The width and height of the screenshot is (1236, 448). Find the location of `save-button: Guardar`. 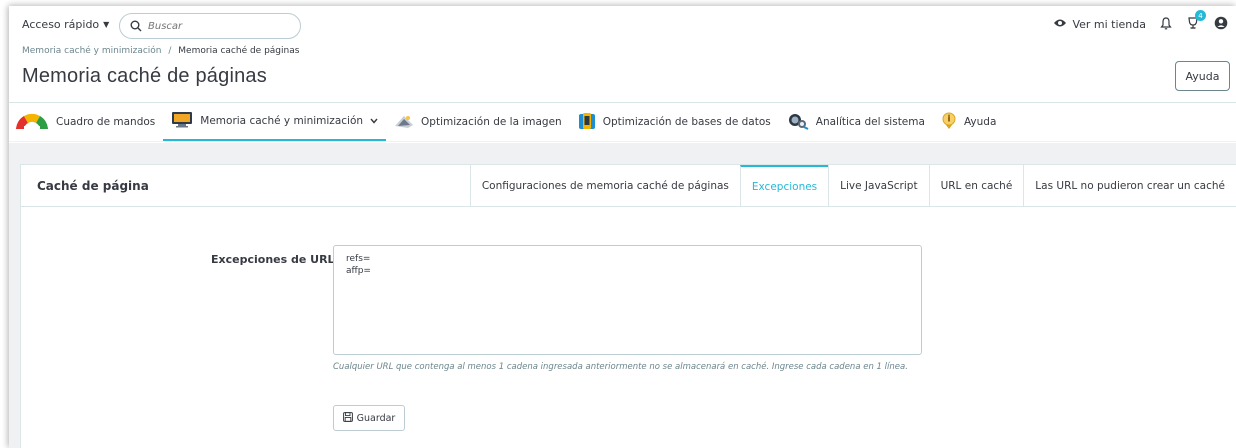

save-button: Guardar is located at coordinates (369, 418).